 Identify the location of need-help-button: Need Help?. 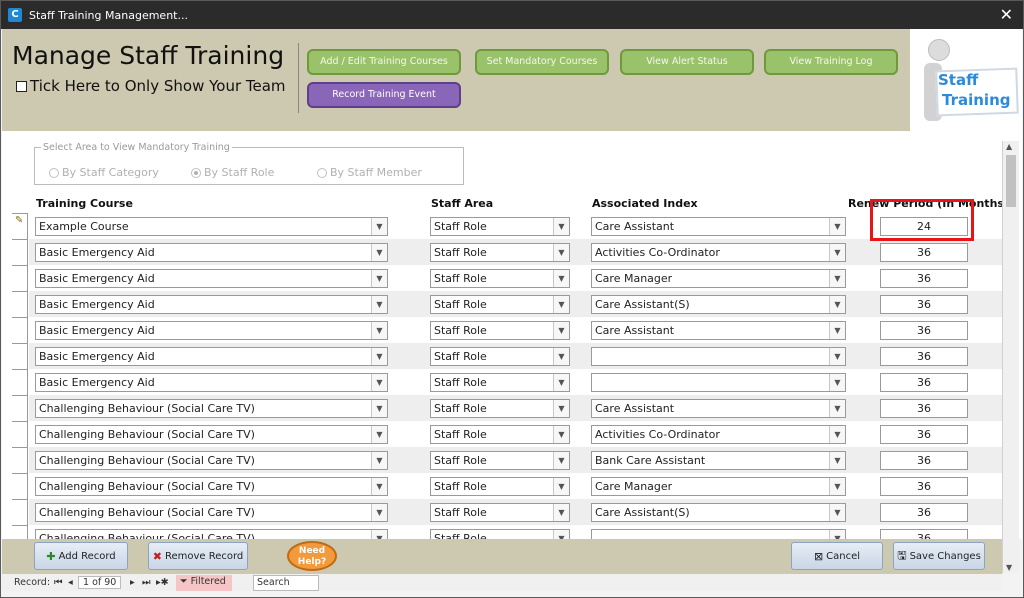
(312, 556).